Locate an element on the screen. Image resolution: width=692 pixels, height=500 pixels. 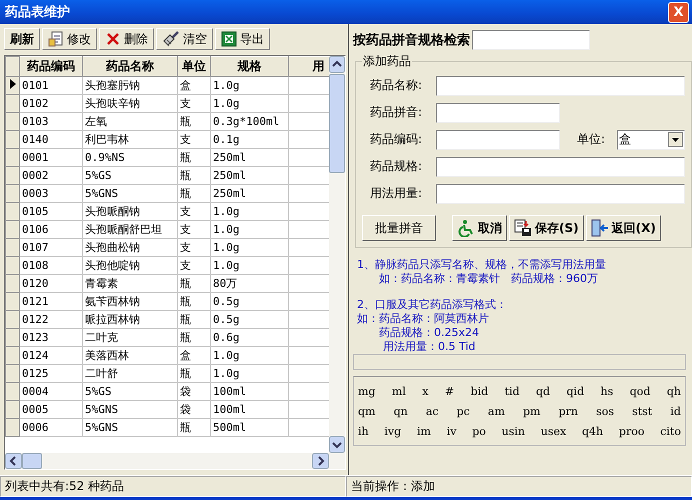
abbreviation-item: pm is located at coordinates (531, 411).